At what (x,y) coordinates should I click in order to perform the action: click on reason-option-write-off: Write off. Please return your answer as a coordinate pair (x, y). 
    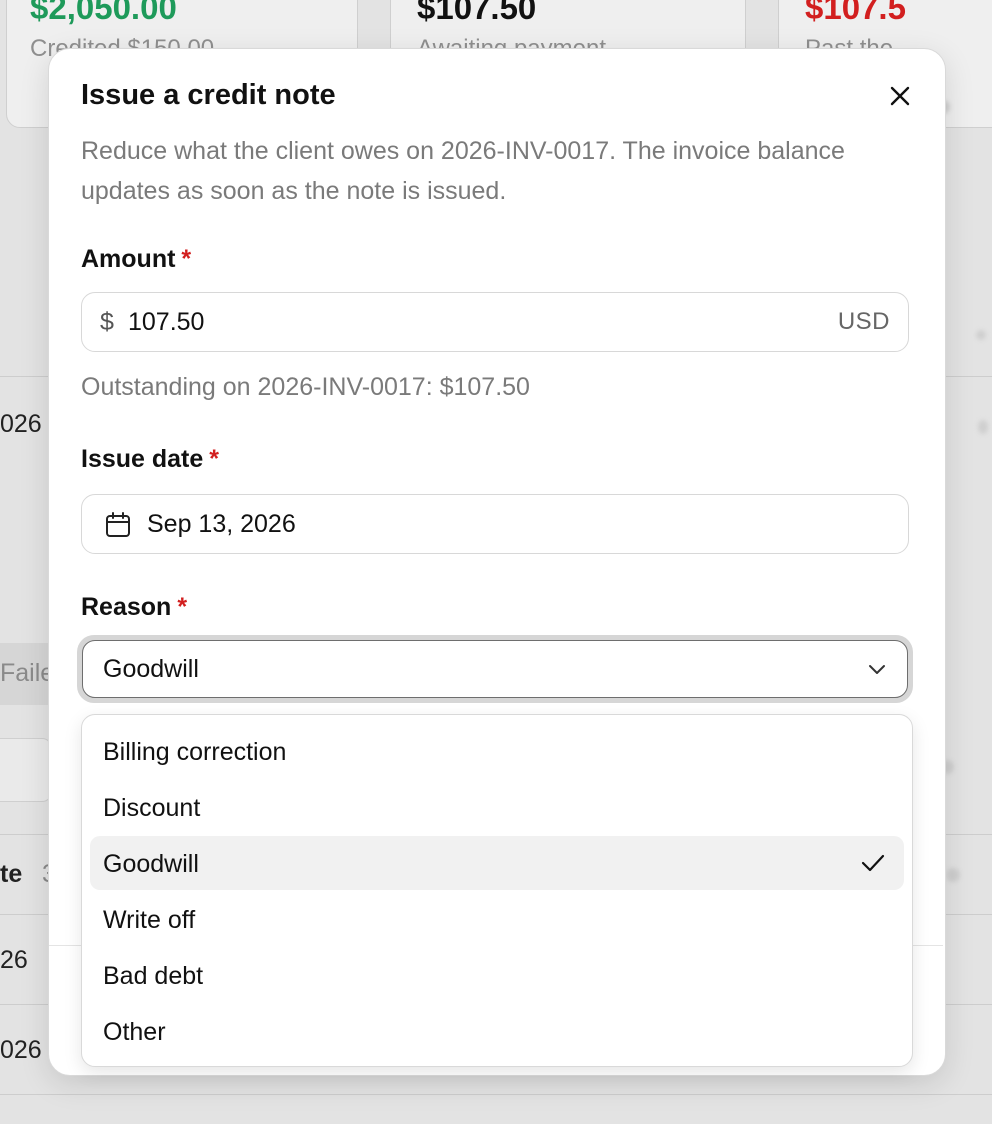
    Looking at the image, I should click on (497, 919).